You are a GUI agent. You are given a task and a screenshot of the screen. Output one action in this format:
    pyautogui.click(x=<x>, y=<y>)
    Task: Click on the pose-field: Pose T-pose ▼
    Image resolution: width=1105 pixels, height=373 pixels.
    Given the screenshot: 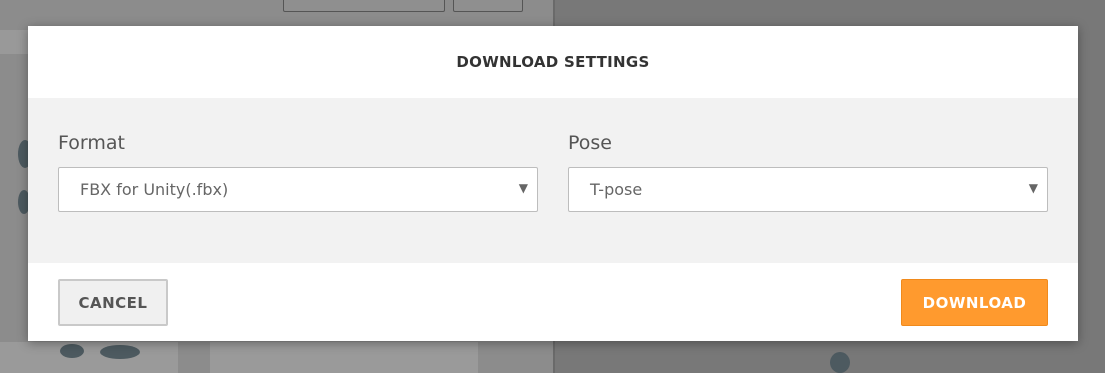 What is the action you would take?
    pyautogui.click(x=808, y=171)
    